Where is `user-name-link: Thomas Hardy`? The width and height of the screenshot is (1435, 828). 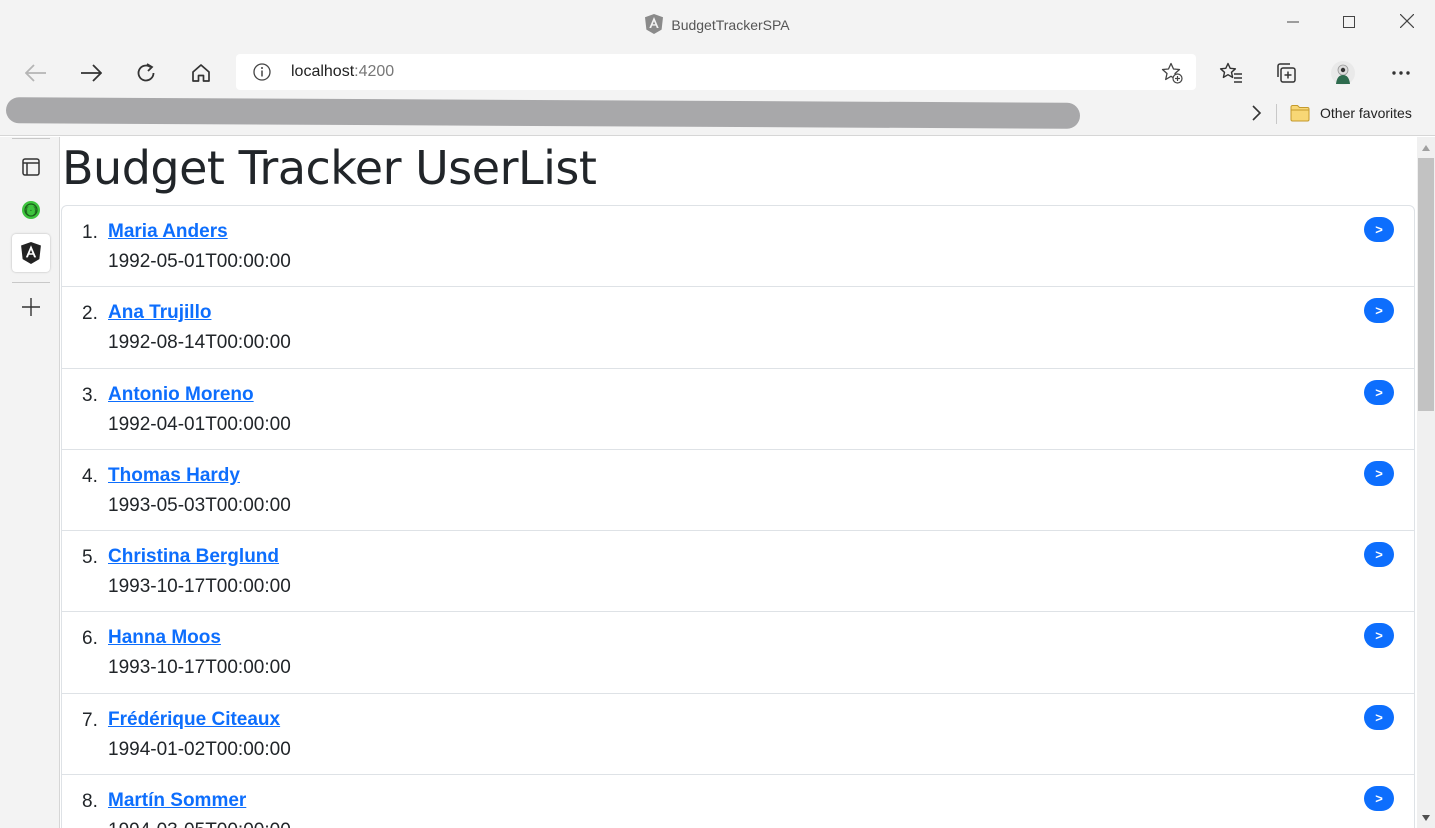 user-name-link: Thomas Hardy is located at coordinates (174, 476).